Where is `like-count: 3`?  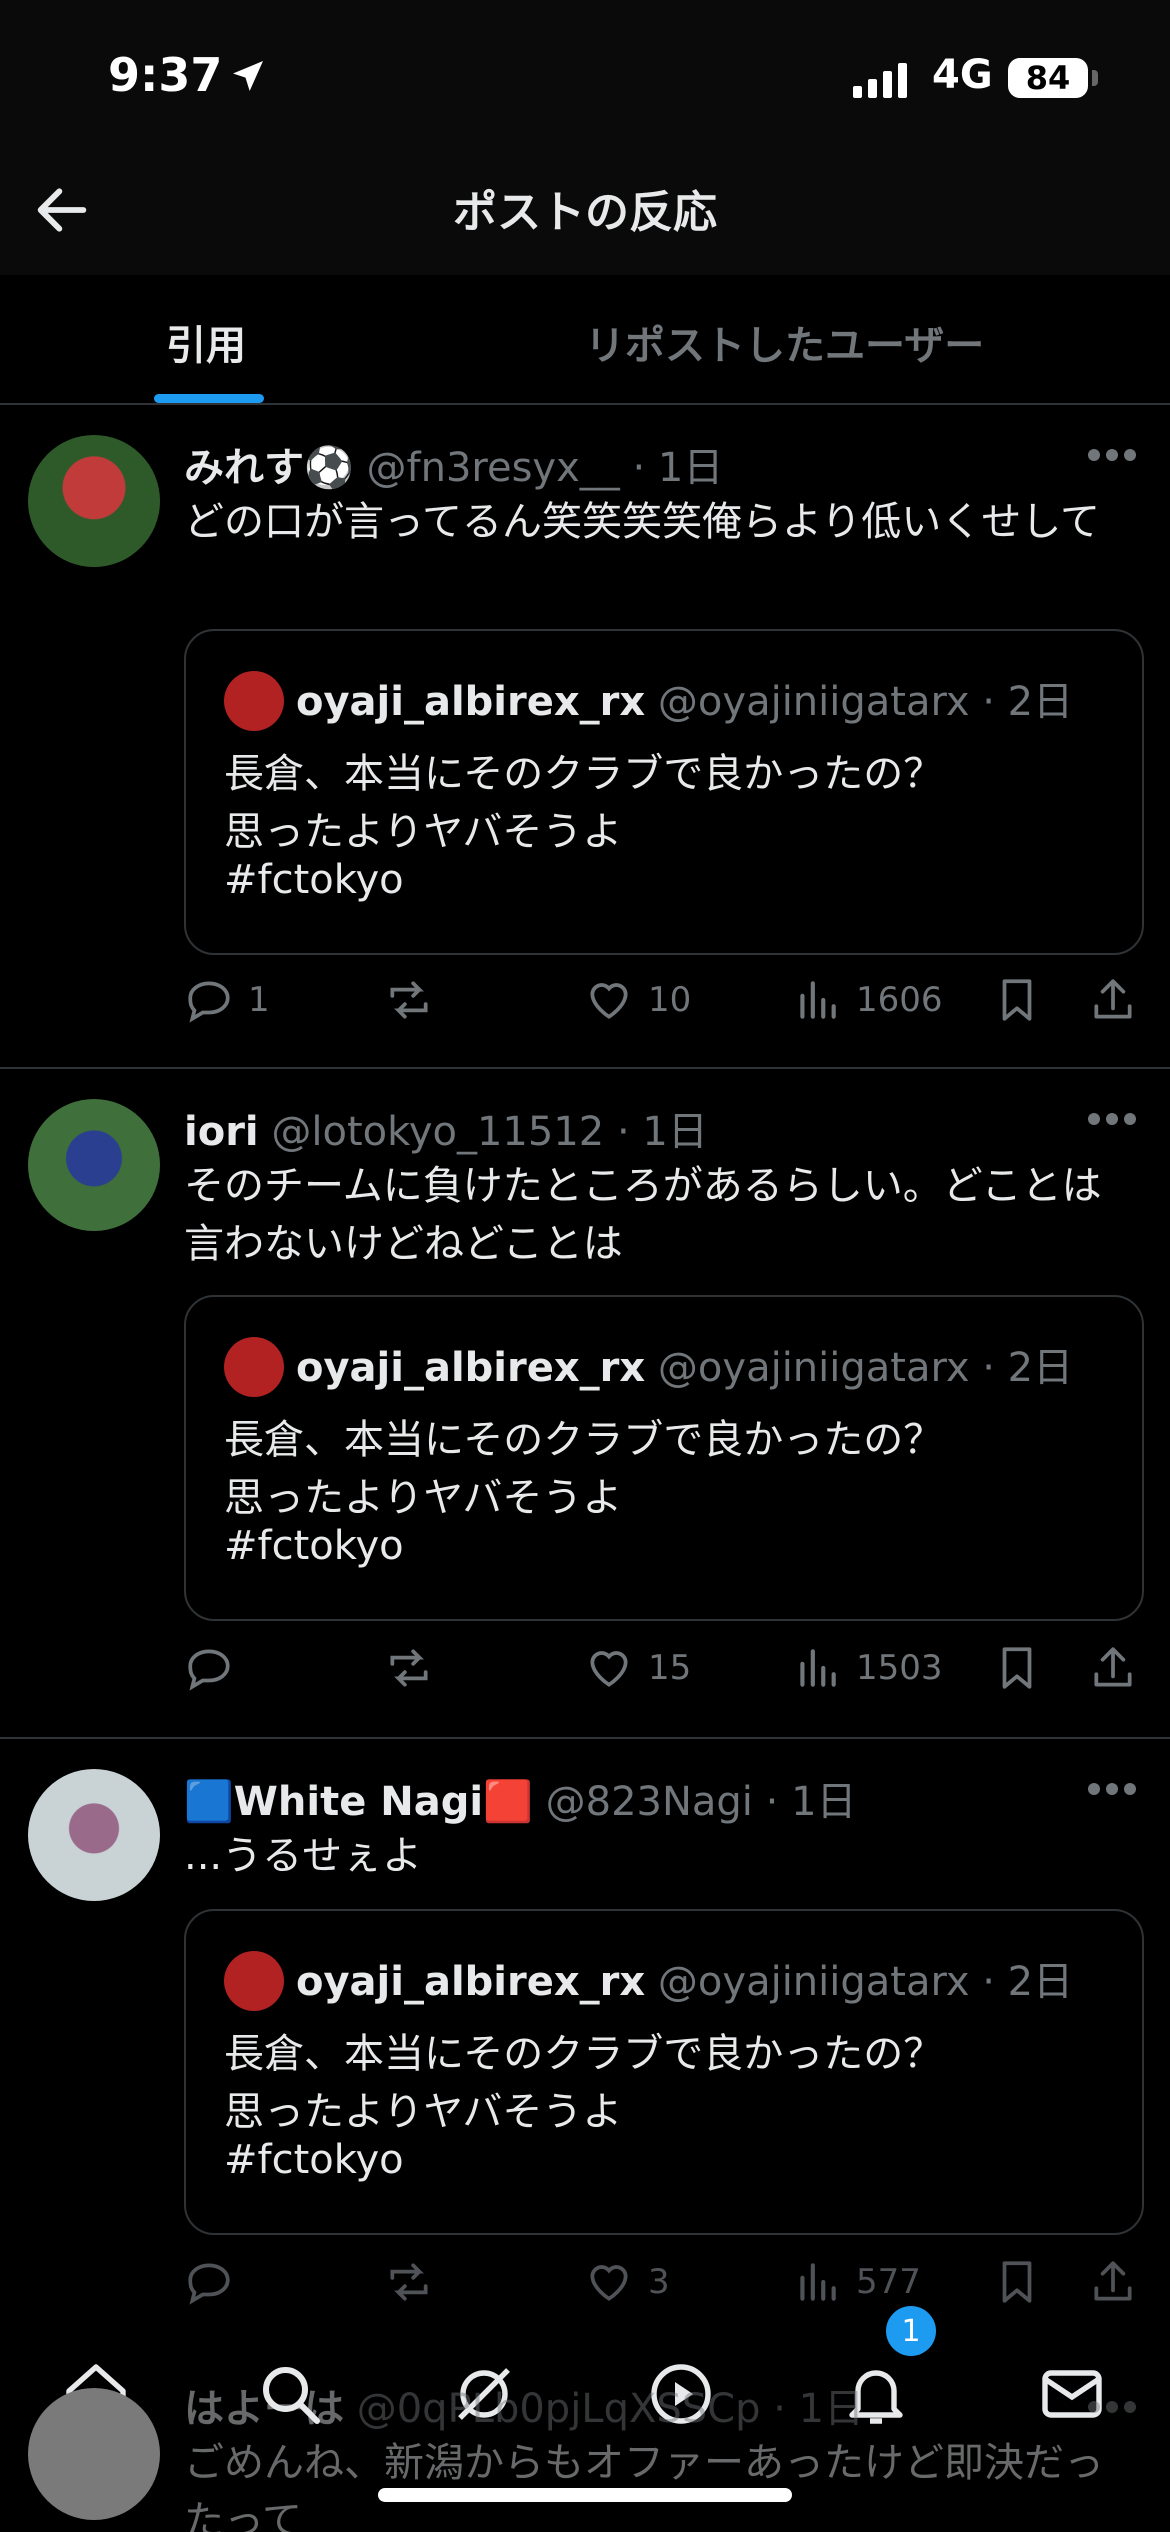
like-count: 3 is located at coordinates (659, 2282).